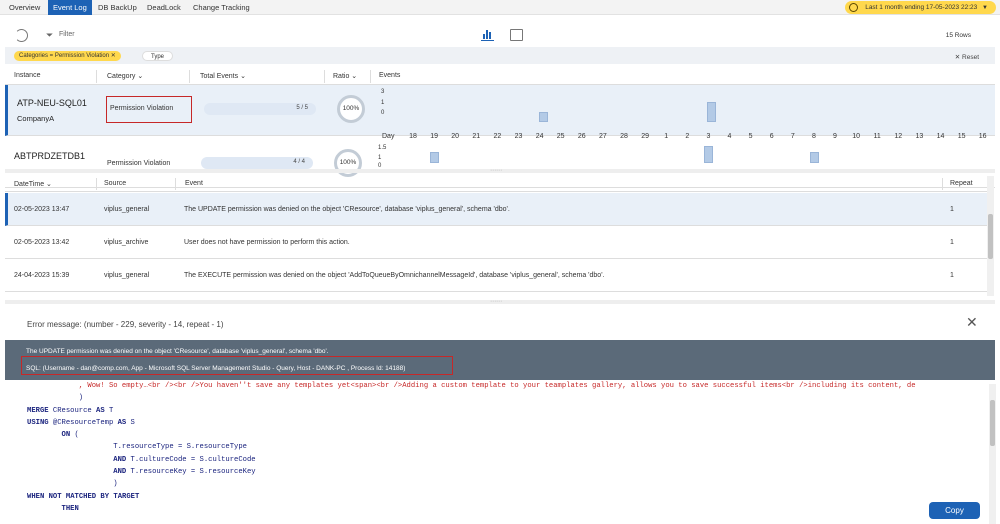 This screenshot has height=524, width=1000. Describe the element at coordinates (500, 35) in the screenshot. I see `toolbar: ⏷ Filter 15 Rows` at that location.